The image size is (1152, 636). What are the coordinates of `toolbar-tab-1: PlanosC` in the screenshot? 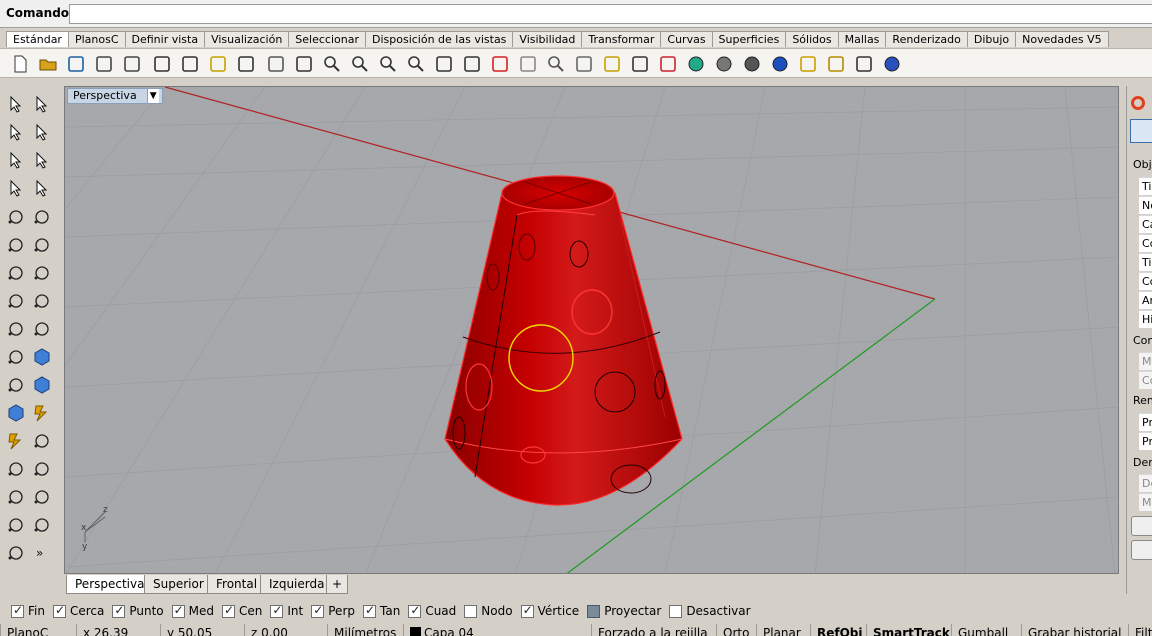 It's located at (97, 39).